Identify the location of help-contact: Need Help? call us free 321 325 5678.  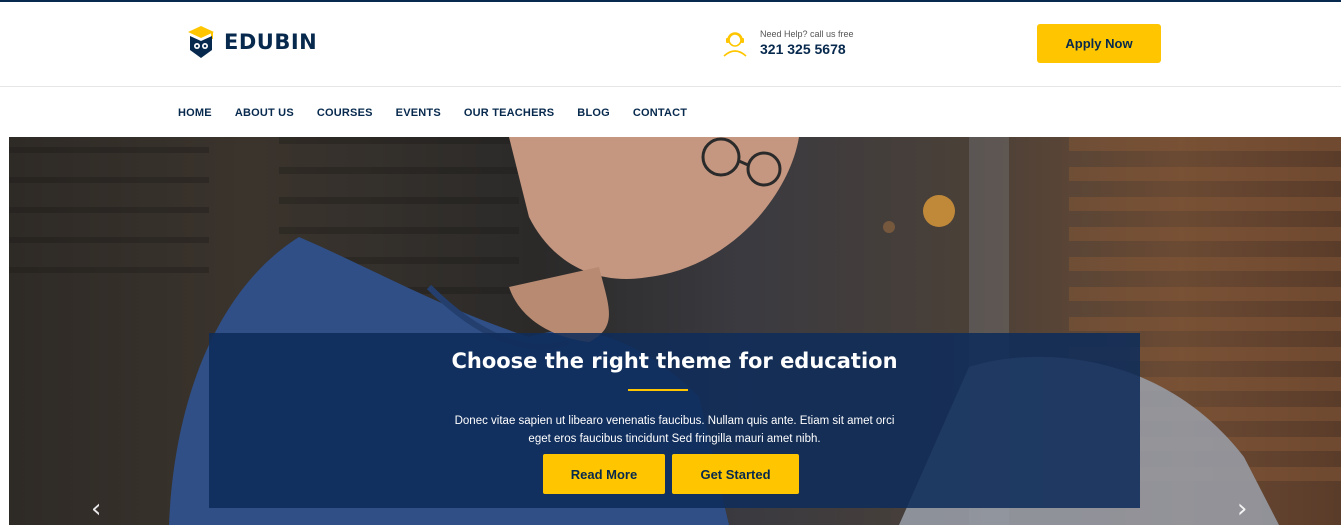
(787, 43).